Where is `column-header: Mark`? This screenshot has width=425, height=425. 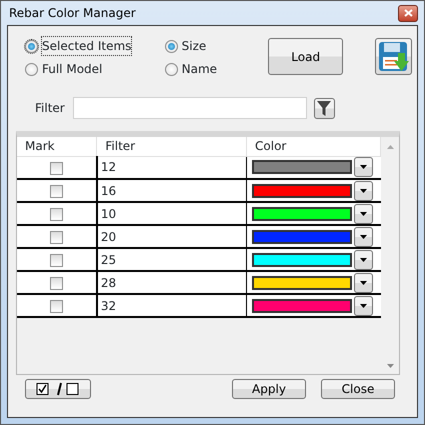 column-header: Mark is located at coordinates (57, 146).